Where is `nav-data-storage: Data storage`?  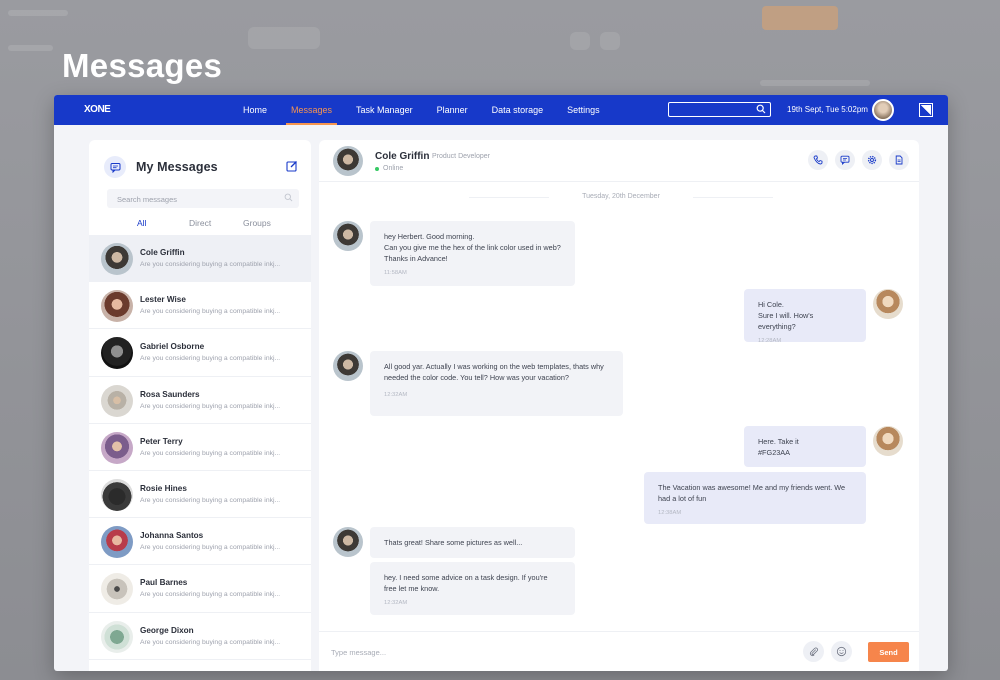 nav-data-storage: Data storage is located at coordinates (518, 110).